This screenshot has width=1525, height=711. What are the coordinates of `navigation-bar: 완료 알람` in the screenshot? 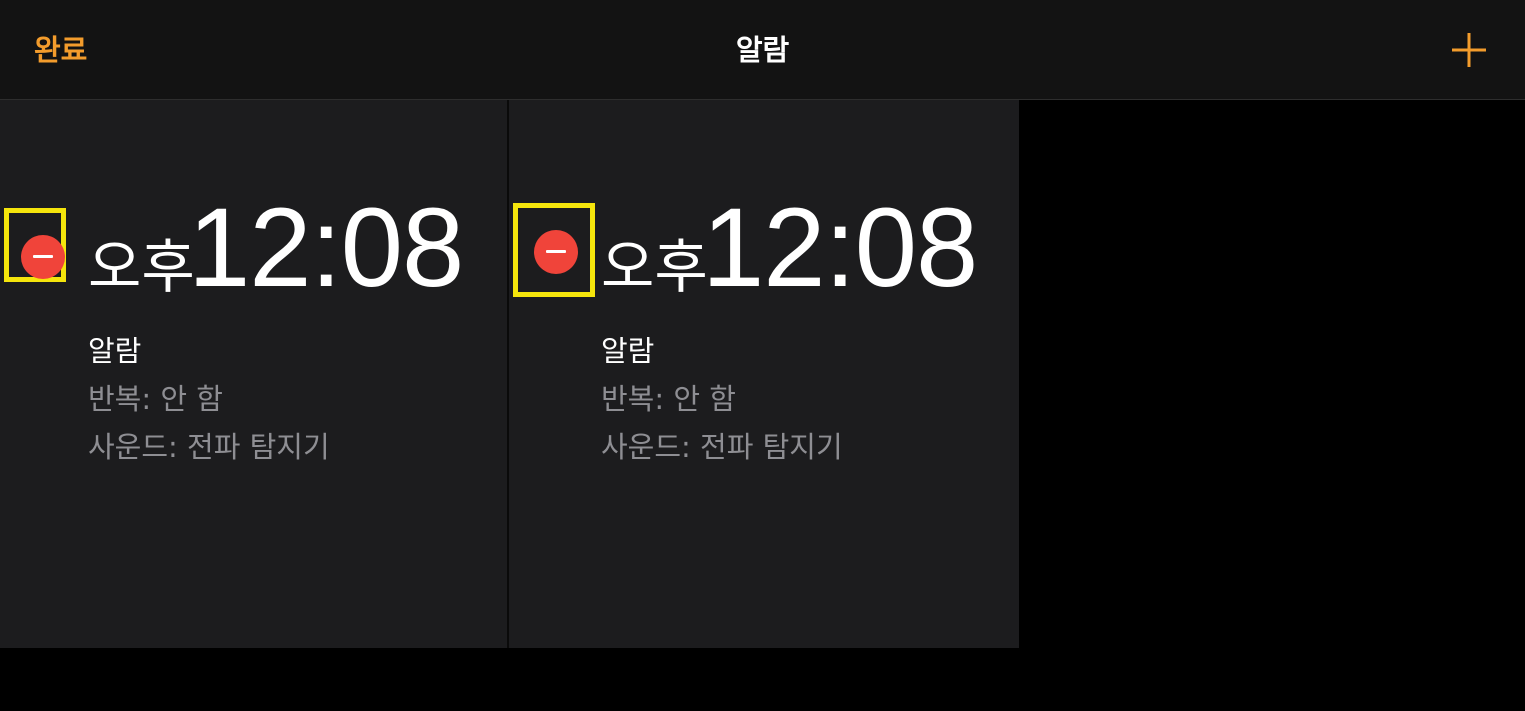 It's located at (762, 50).